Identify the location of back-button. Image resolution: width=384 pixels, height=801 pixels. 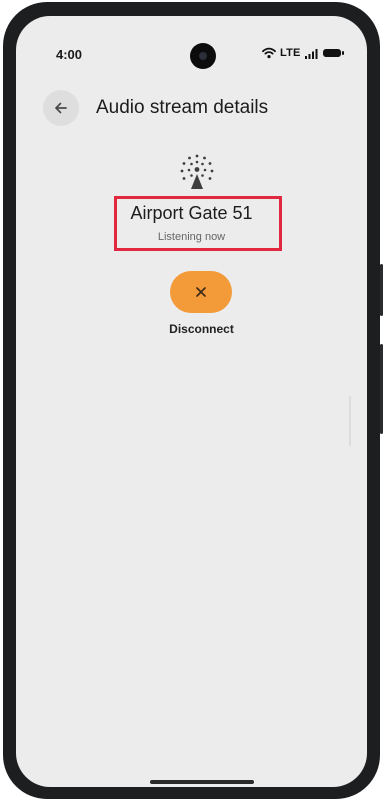
(61, 108).